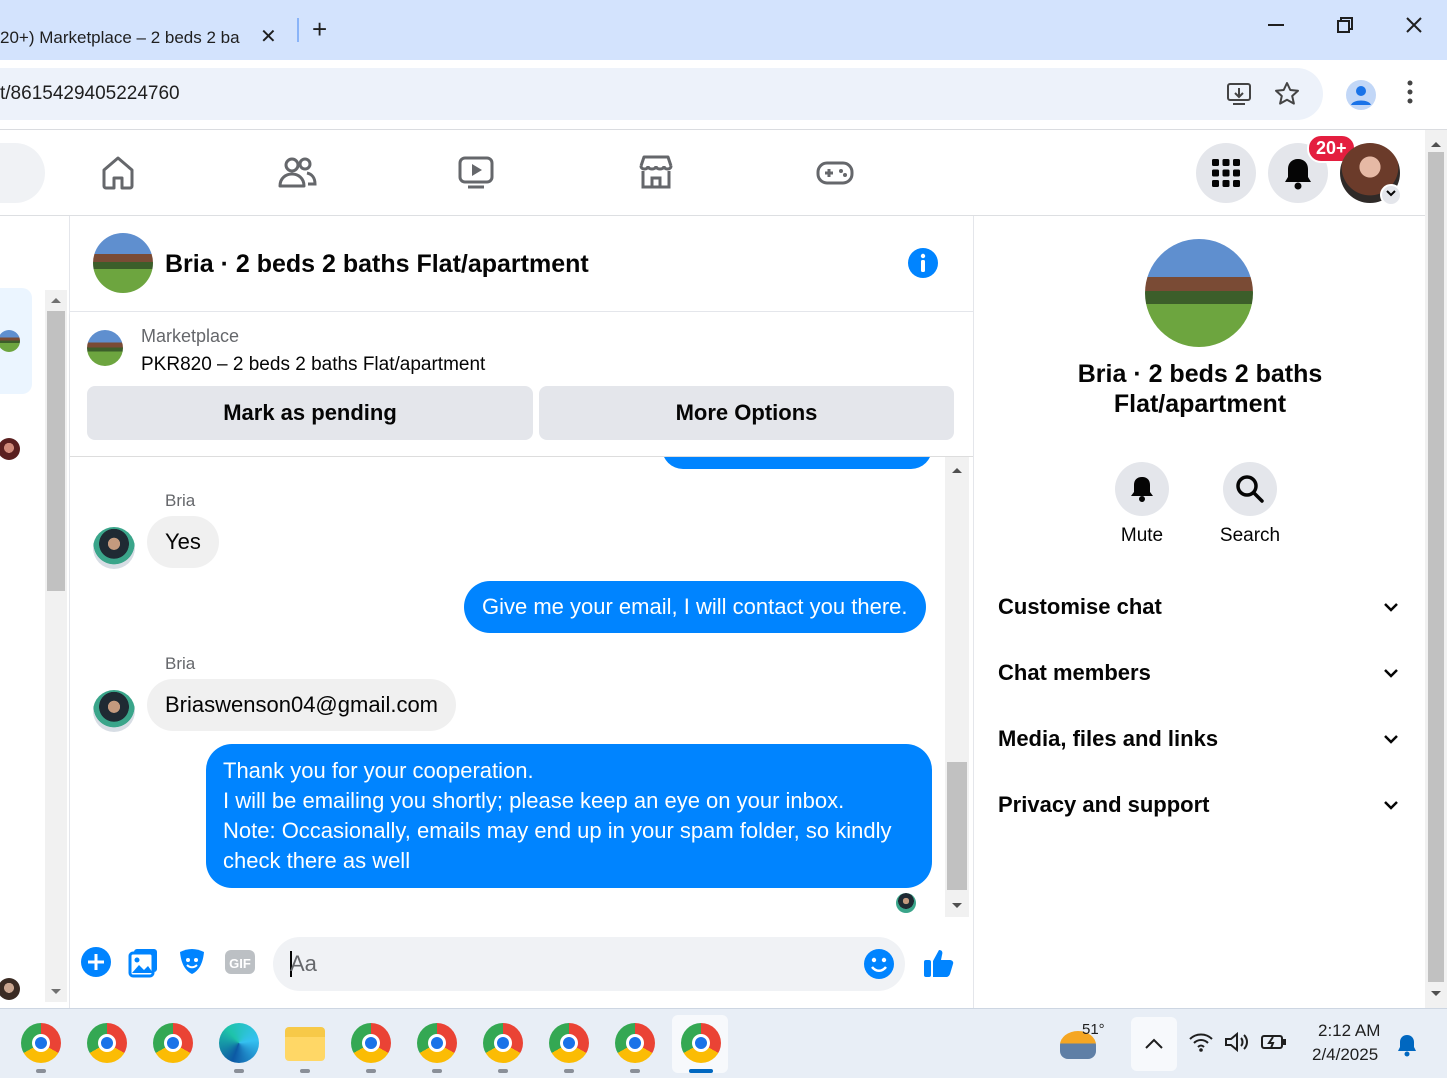 This screenshot has height=1078, width=1447. I want to click on info-icon, so click(923, 263).